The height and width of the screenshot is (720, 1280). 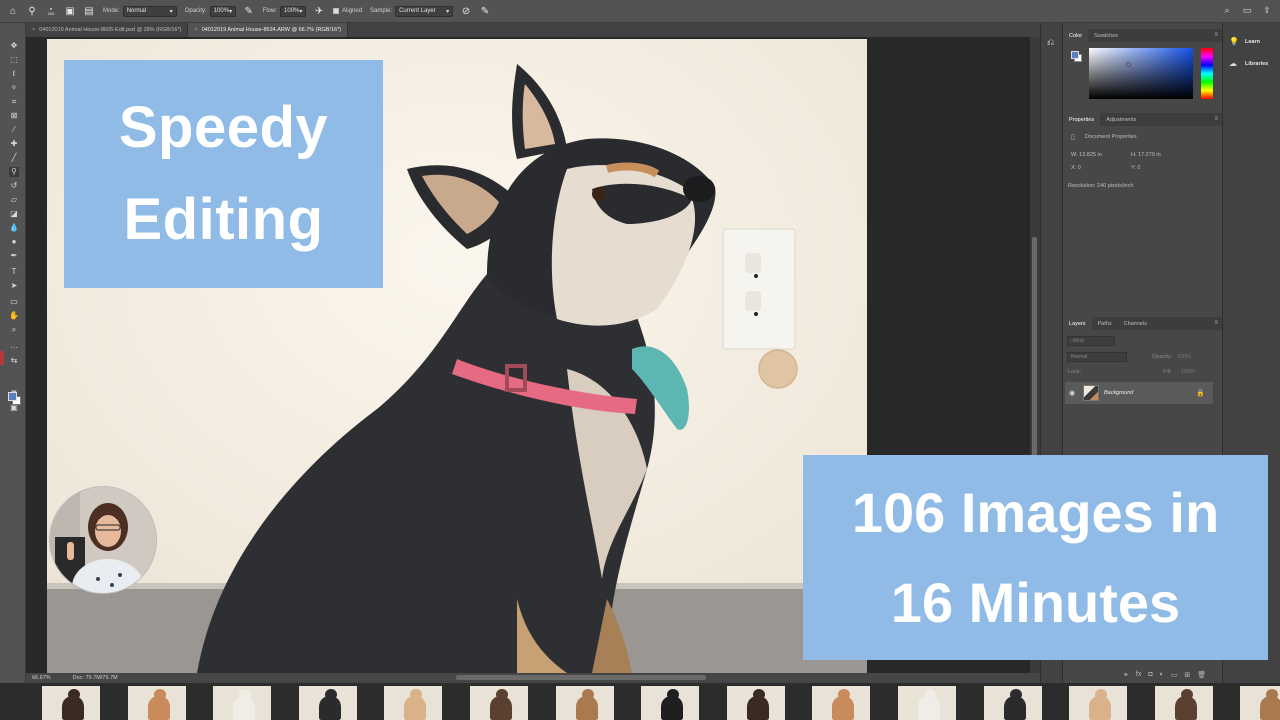 What do you see at coordinates (1188, 372) in the screenshot?
I see `fill-value: 100%` at bounding box center [1188, 372].